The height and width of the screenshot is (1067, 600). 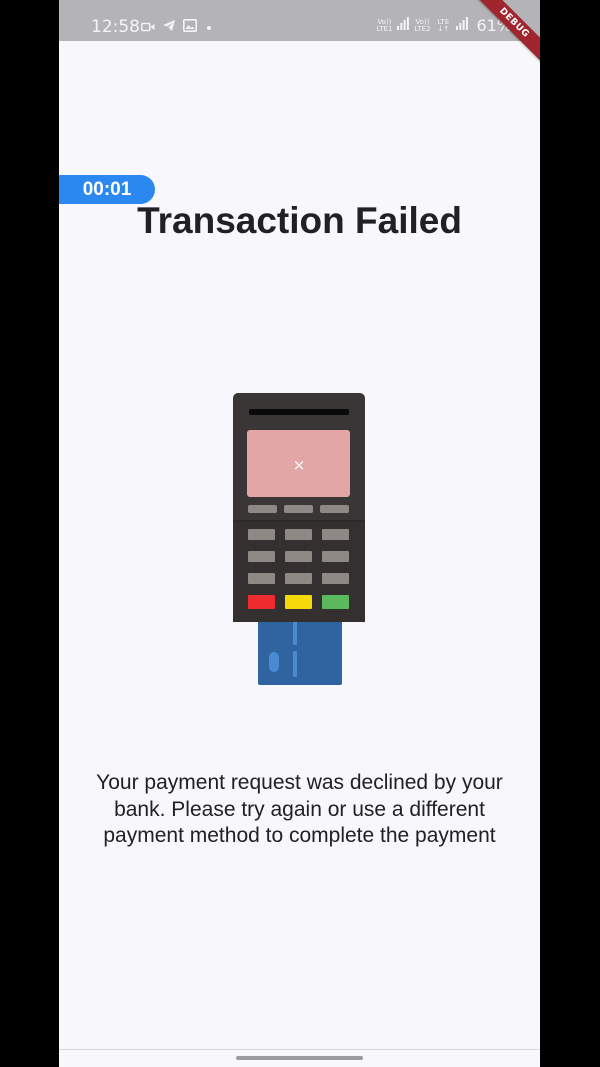 What do you see at coordinates (299, 220) in the screenshot?
I see `page-title: Transaction Failed` at bounding box center [299, 220].